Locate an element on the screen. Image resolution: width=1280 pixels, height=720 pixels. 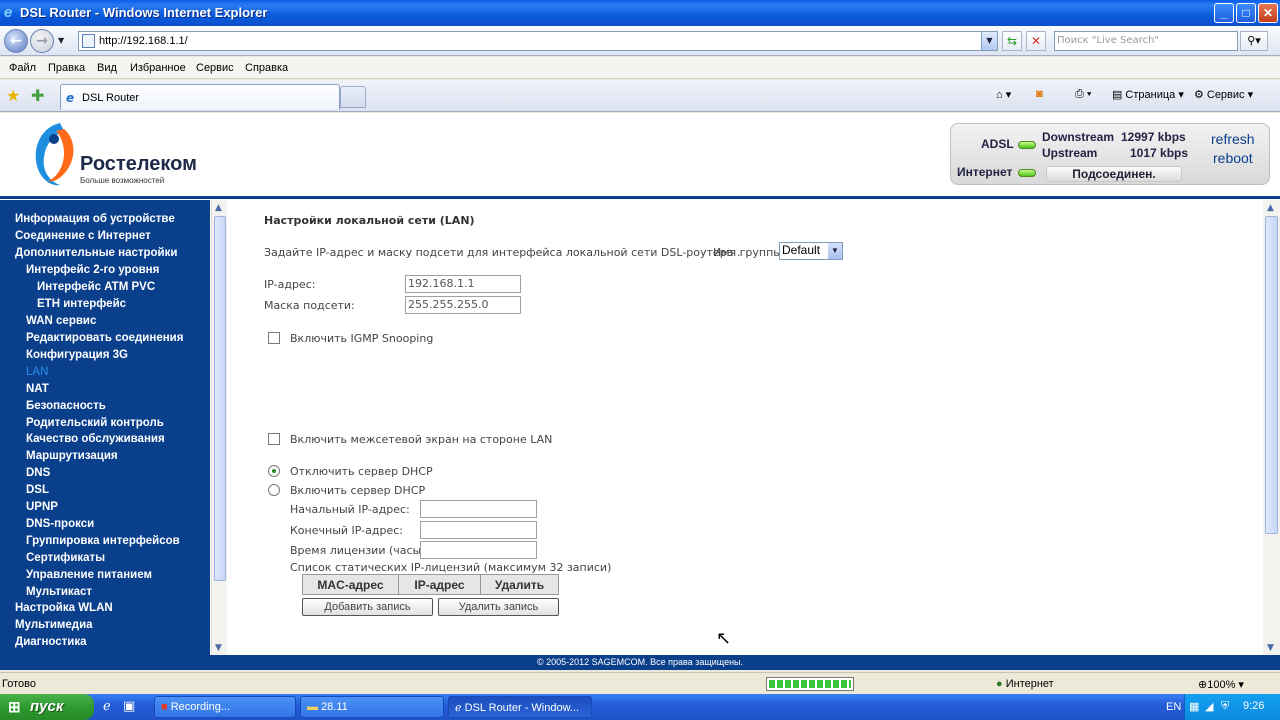
sidebar-scrollbar: ▲ ▼ is located at coordinates (219, 427).